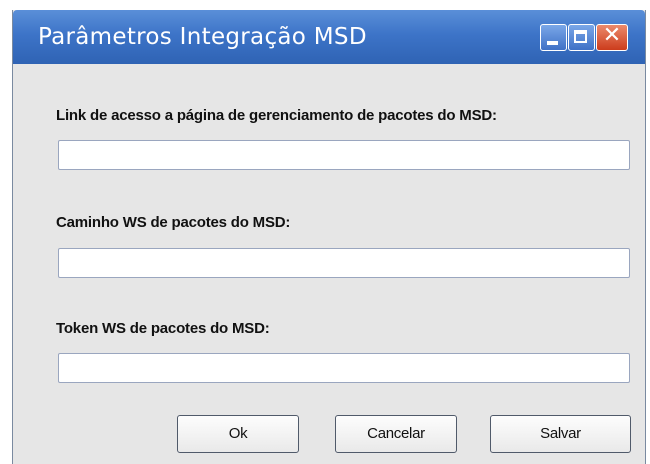  I want to click on window-title: Parâmetros Integração MSD, so click(202, 37).